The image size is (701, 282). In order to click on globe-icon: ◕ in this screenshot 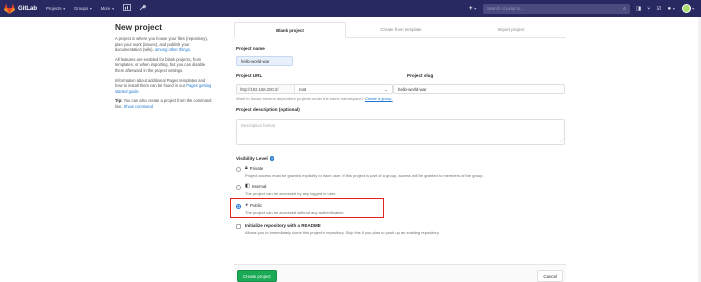, I will do `click(247, 205)`.